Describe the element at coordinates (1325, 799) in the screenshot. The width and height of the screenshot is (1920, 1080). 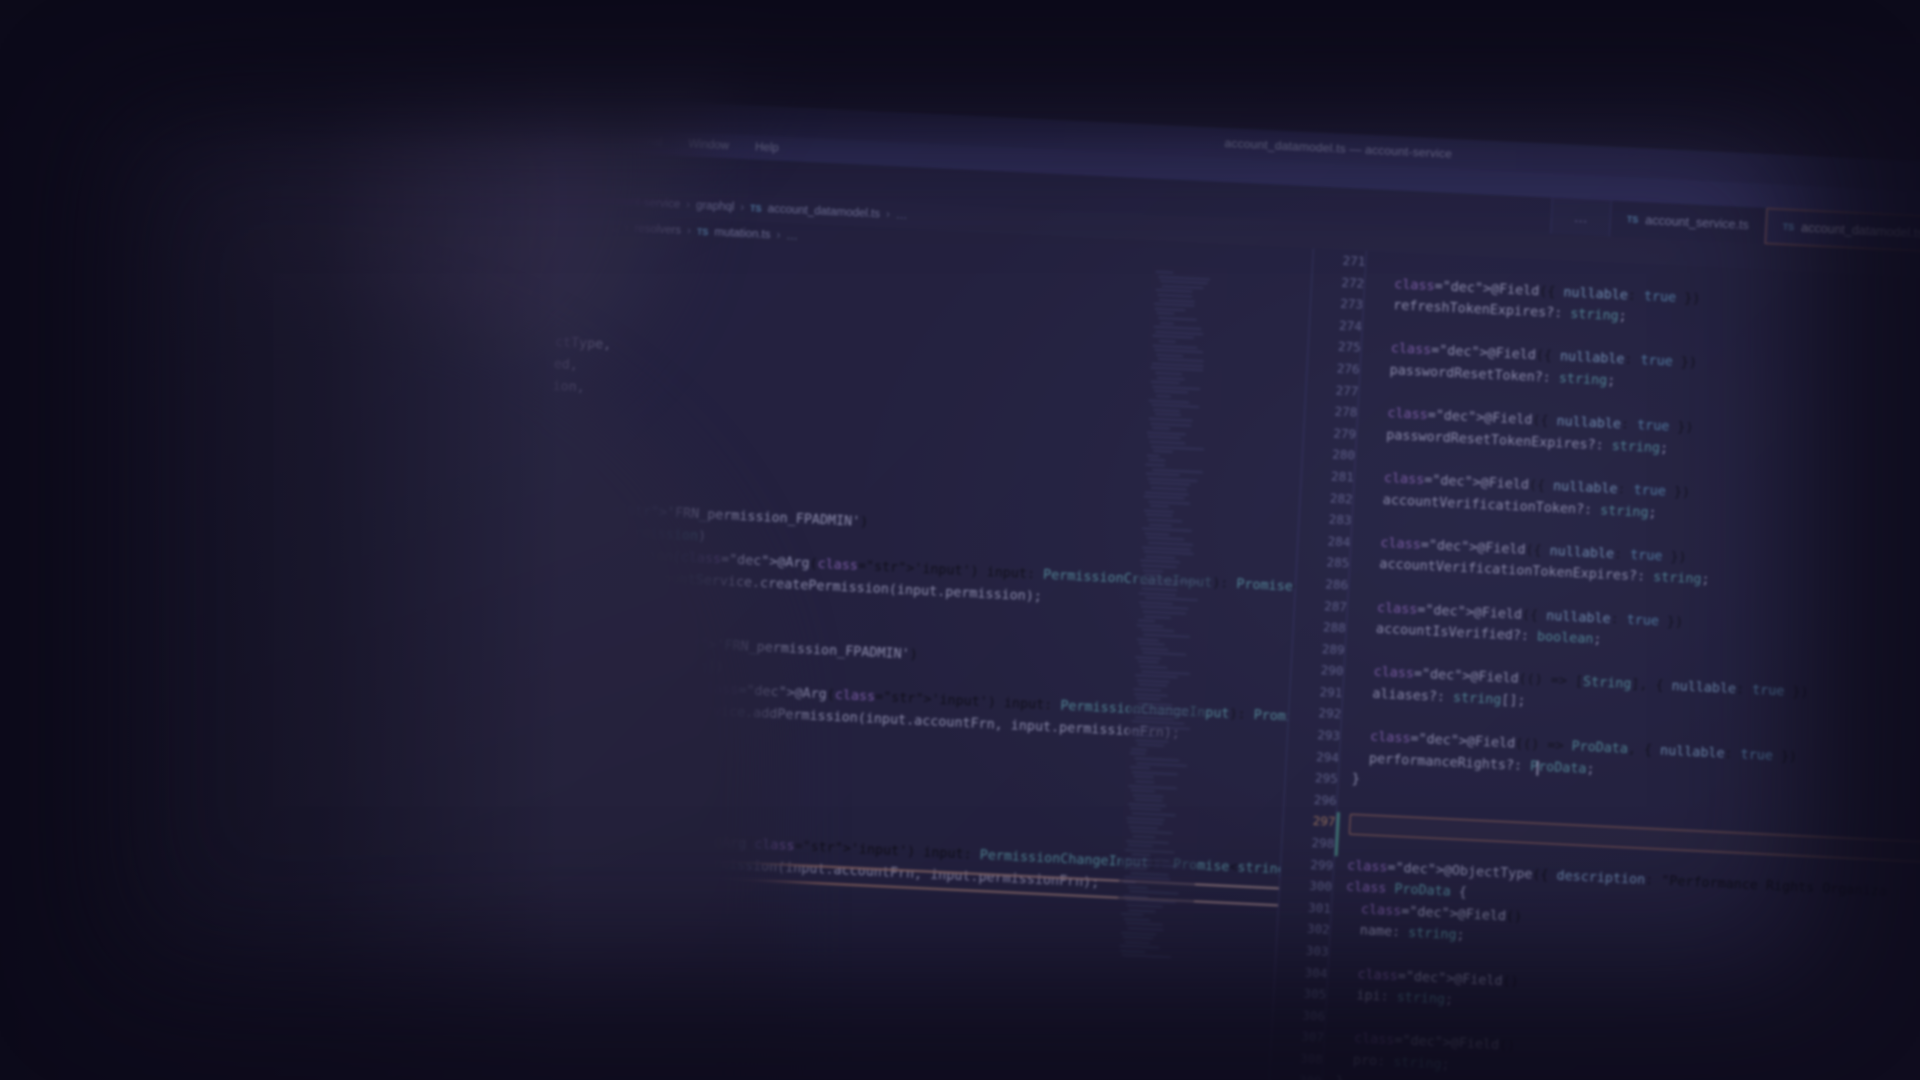
I see `line-number: 296` at that location.